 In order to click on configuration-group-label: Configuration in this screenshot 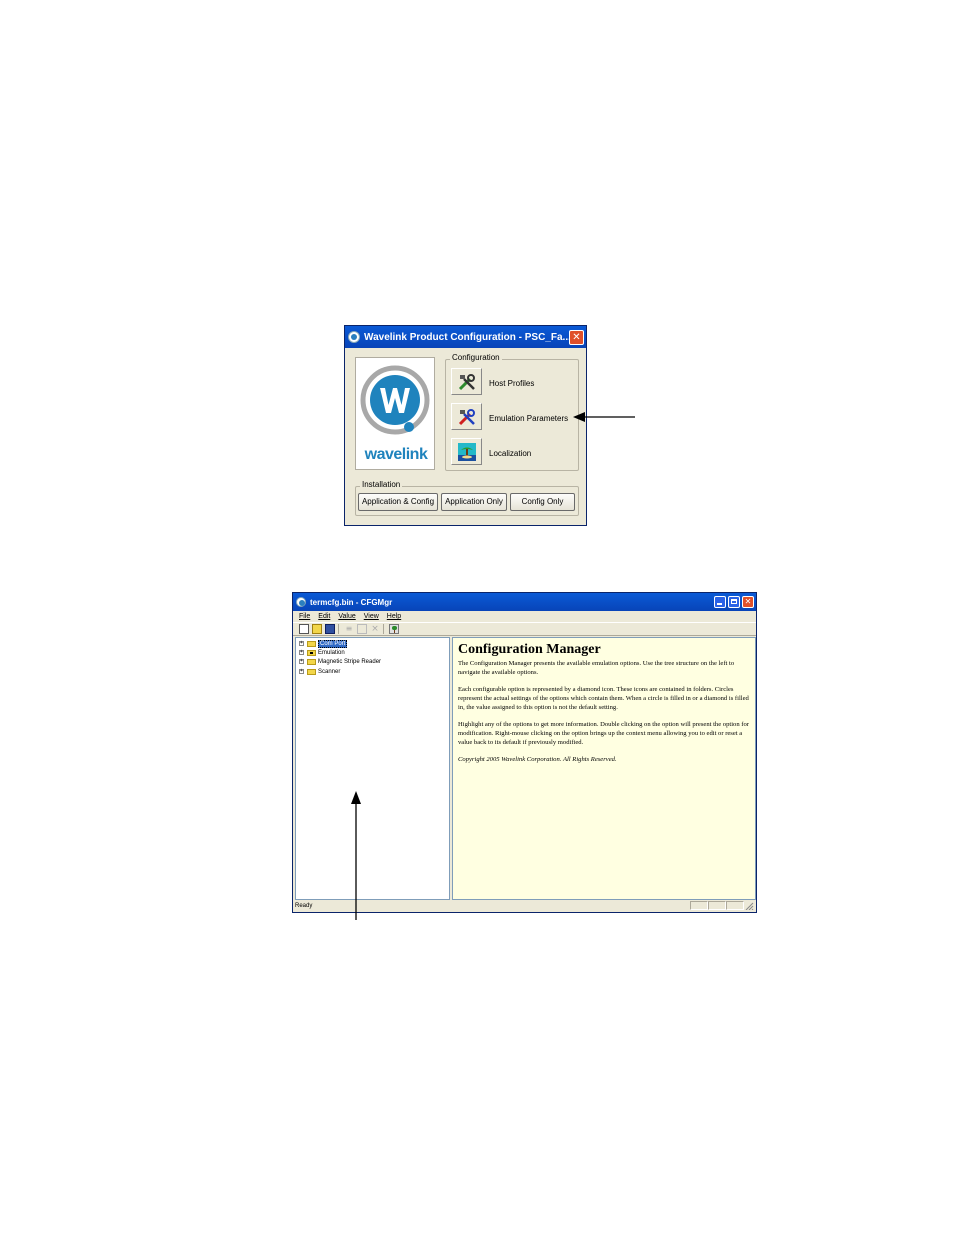, I will do `click(476, 357)`.